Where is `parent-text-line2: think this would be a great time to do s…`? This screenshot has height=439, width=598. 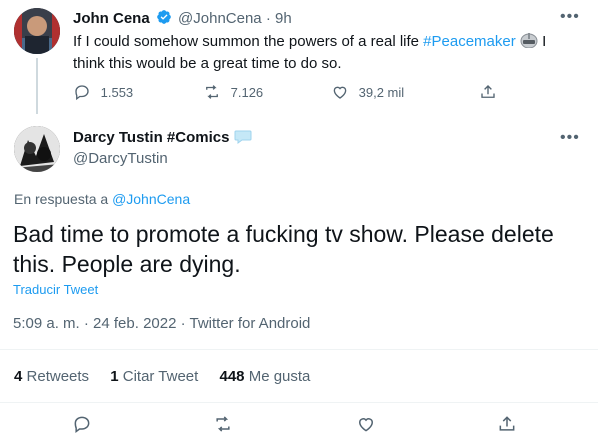
parent-text-line2: think this would be a great time to do s… is located at coordinates (207, 63).